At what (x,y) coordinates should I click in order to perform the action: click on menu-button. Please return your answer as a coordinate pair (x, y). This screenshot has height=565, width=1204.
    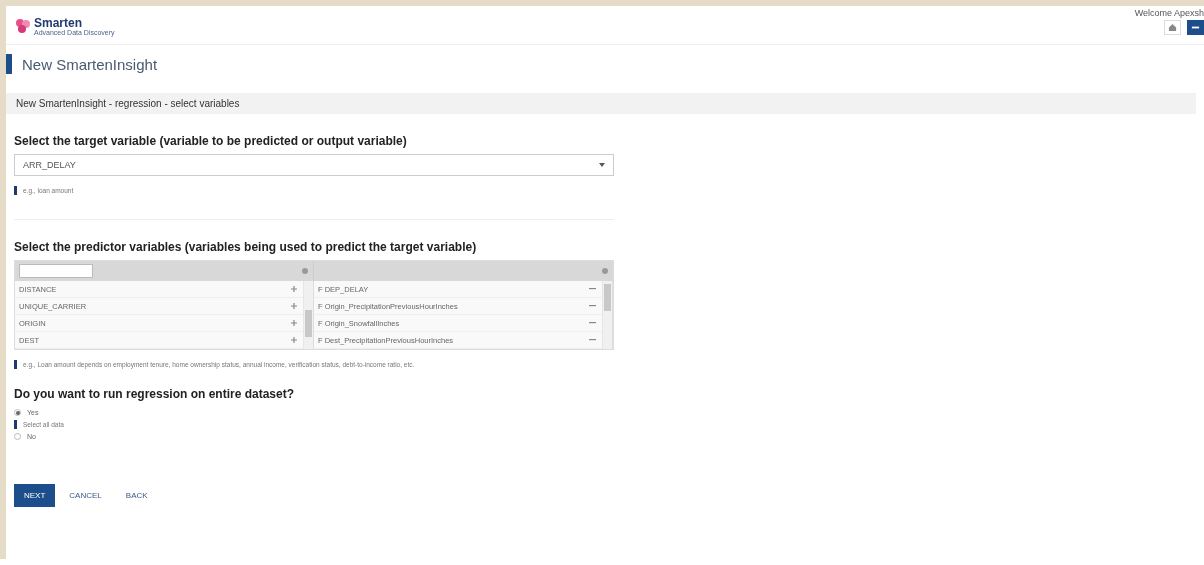
    Looking at the image, I should click on (1195, 27).